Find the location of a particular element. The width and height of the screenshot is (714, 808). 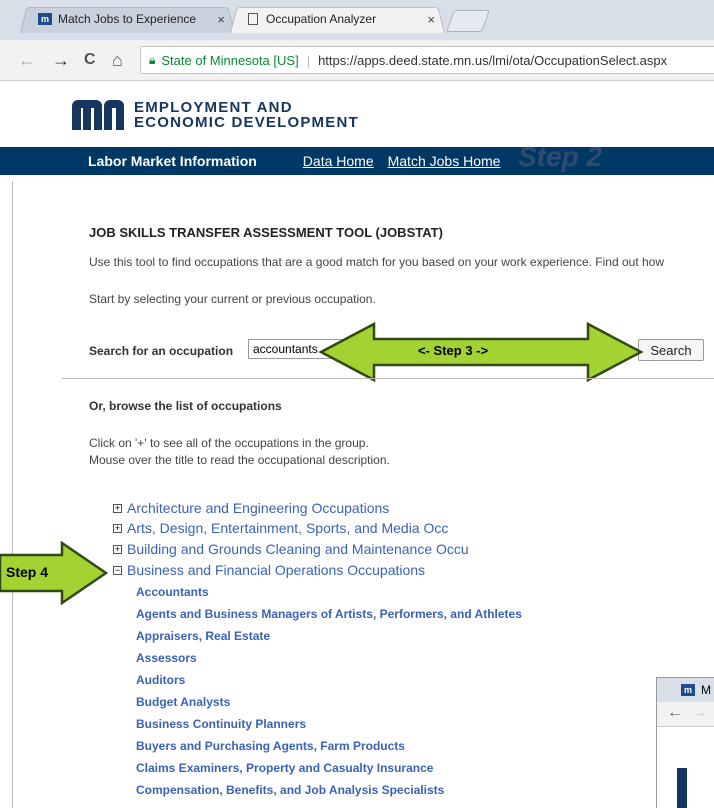

security-label: State of Minnesota [US] is located at coordinates (230, 60).